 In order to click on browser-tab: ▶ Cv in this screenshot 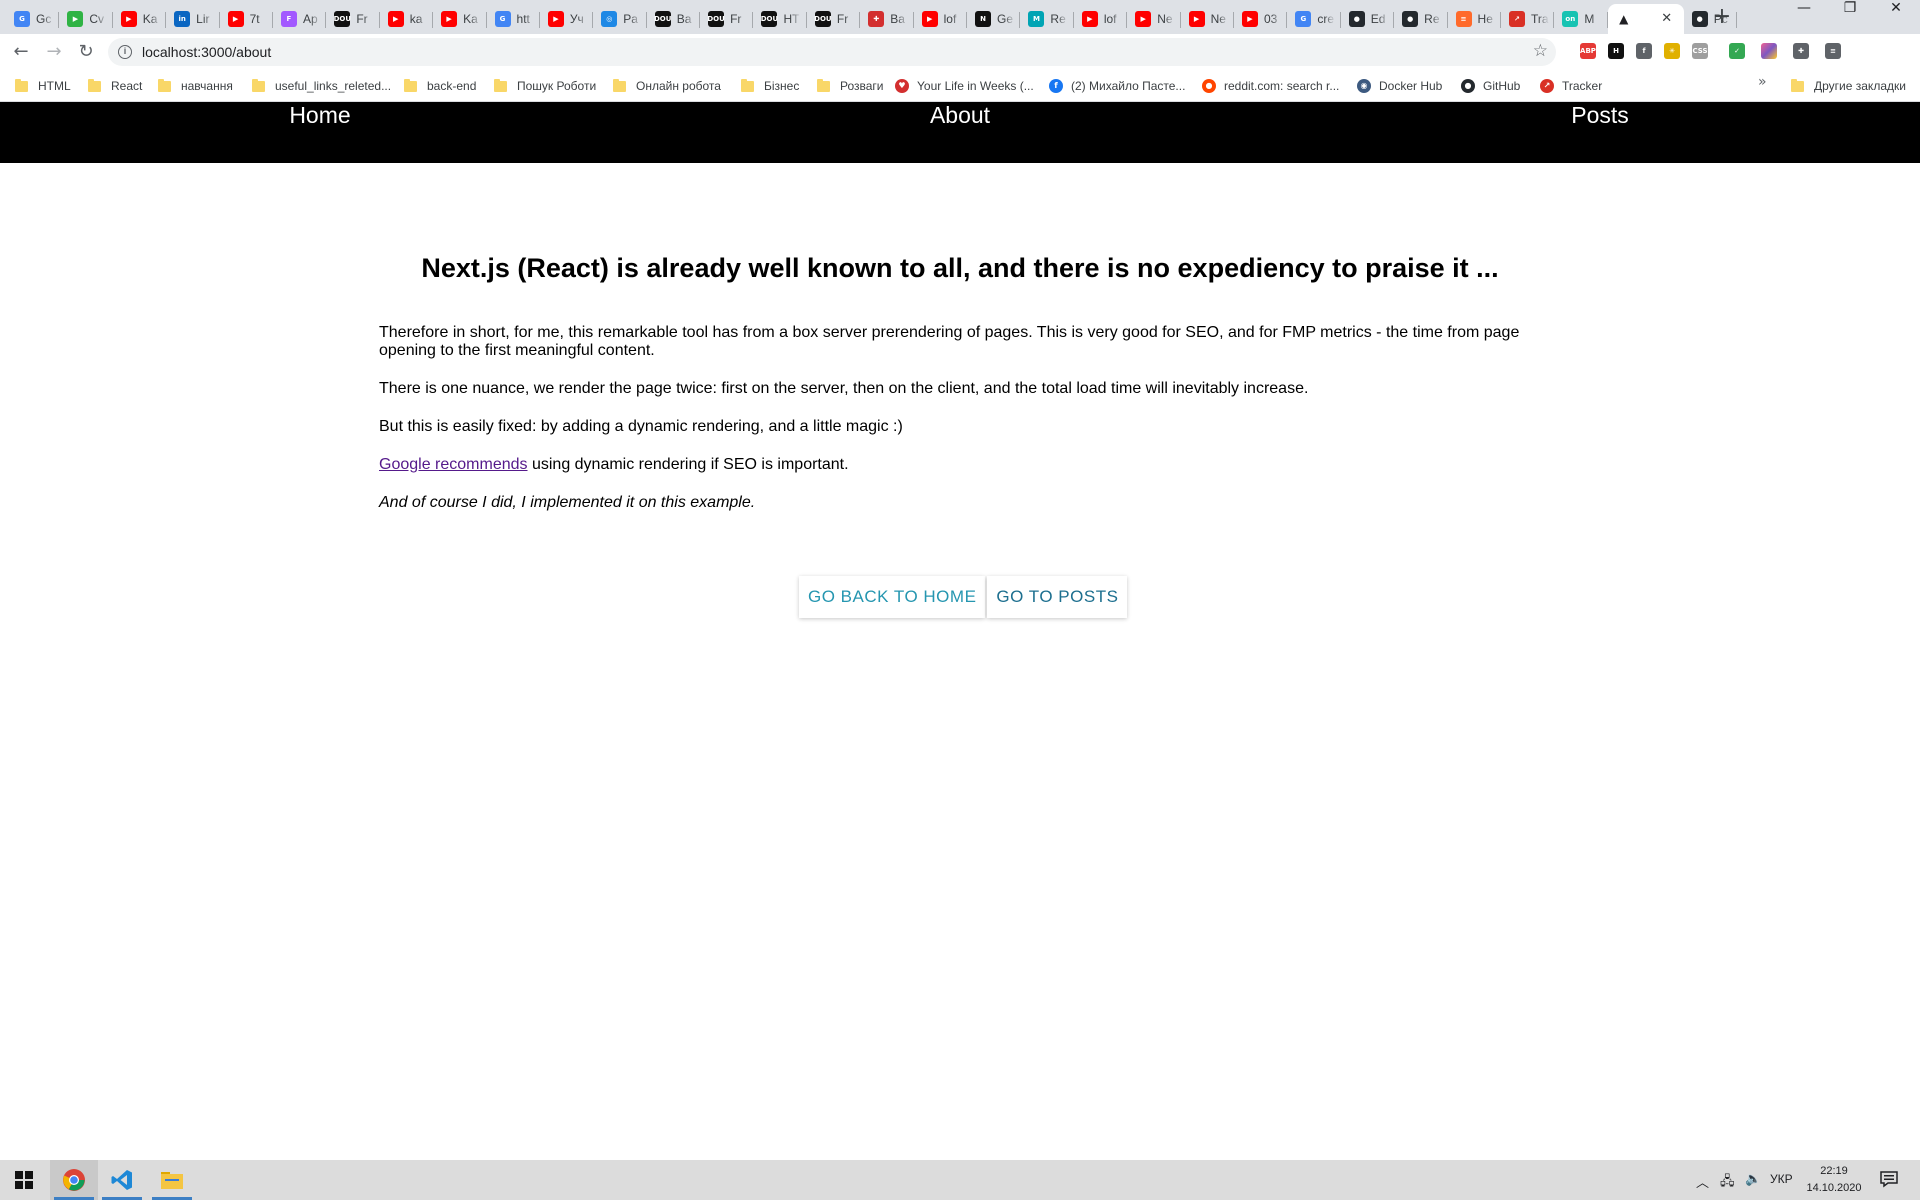, I will do `click(86, 19)`.